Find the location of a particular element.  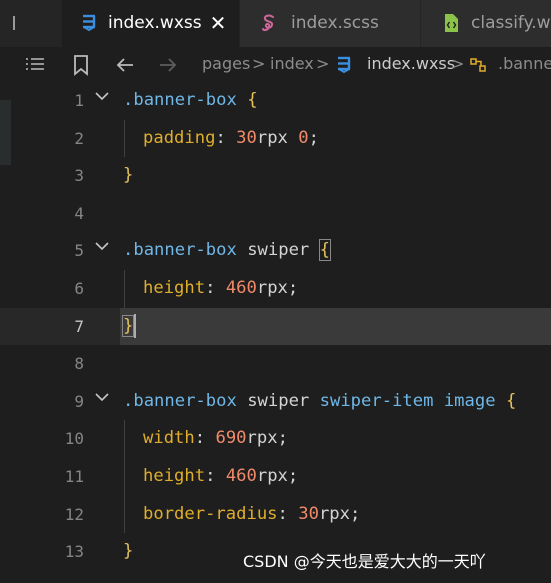

code-text: .banner-box swiper swiper-item image { is located at coordinates (319, 401).